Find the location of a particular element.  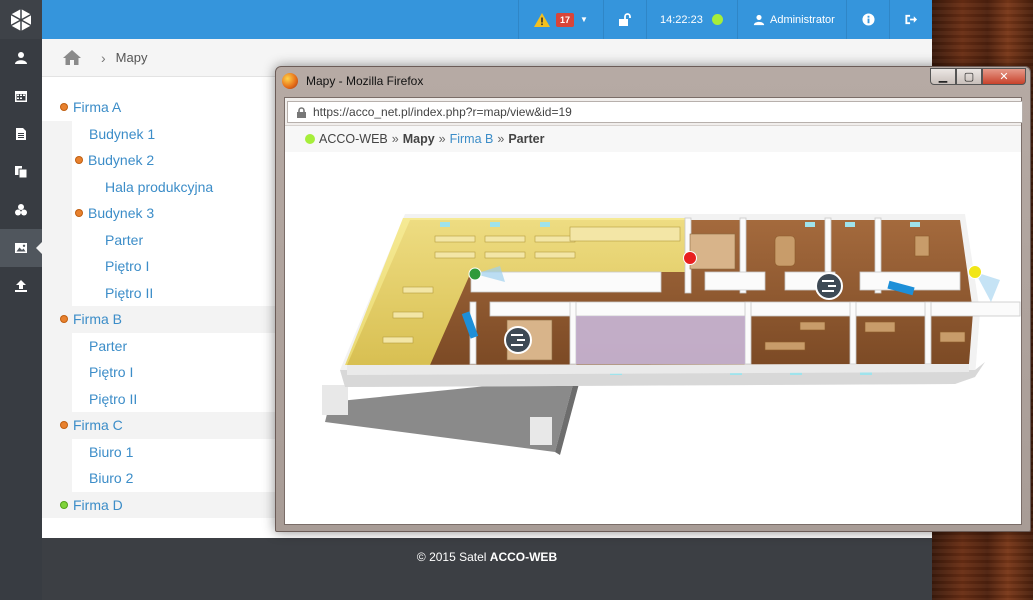

tree-item-biuro-1: Biuro 1 is located at coordinates (177, 452).